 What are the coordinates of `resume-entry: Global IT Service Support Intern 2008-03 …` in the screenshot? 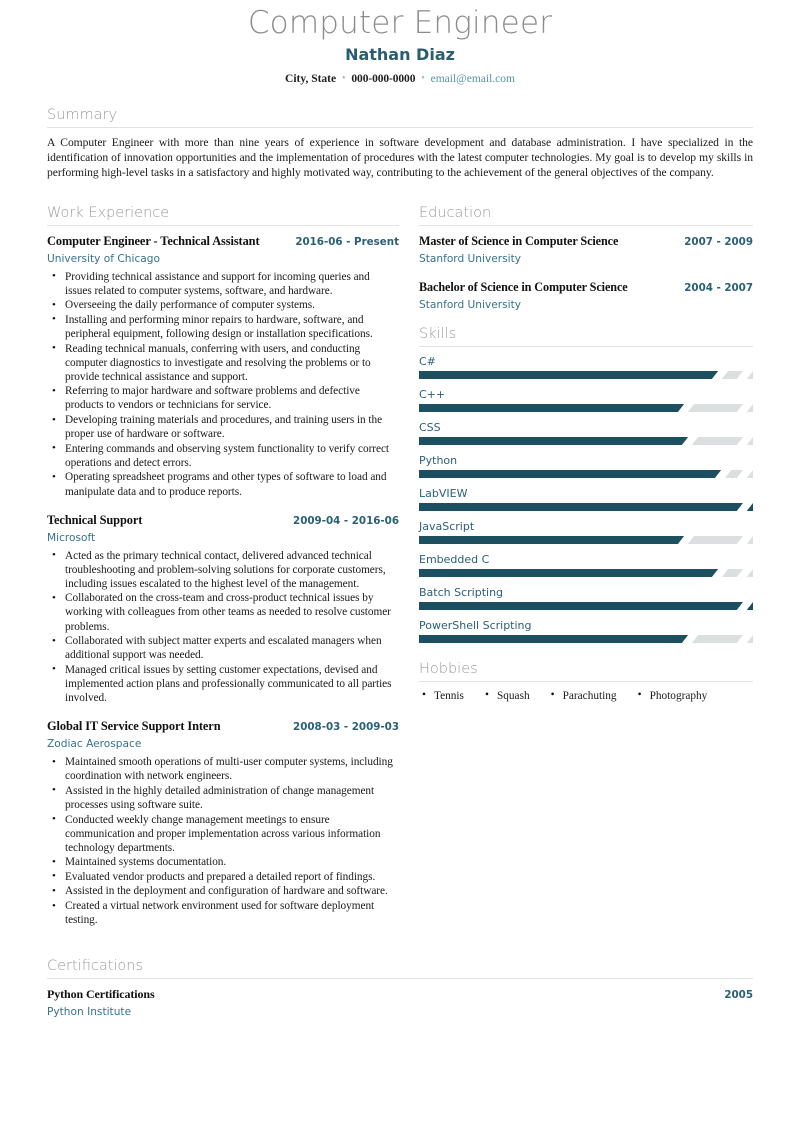 It's located at (223, 822).